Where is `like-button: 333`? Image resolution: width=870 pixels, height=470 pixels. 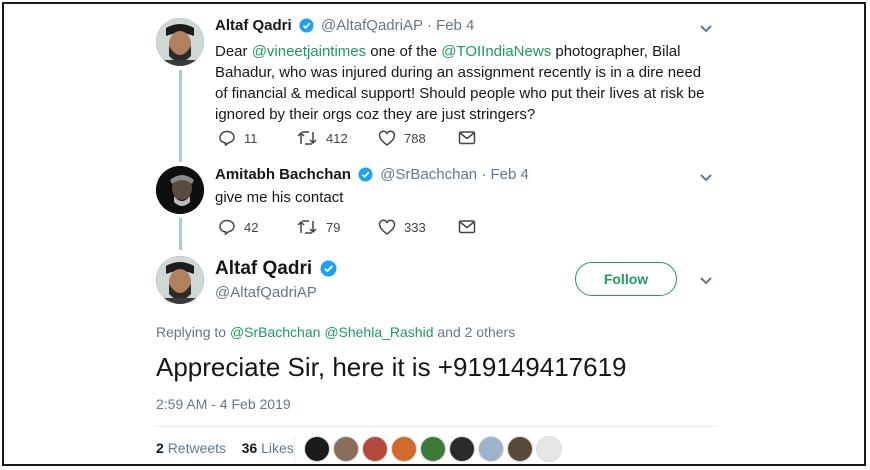 like-button: 333 is located at coordinates (406, 227).